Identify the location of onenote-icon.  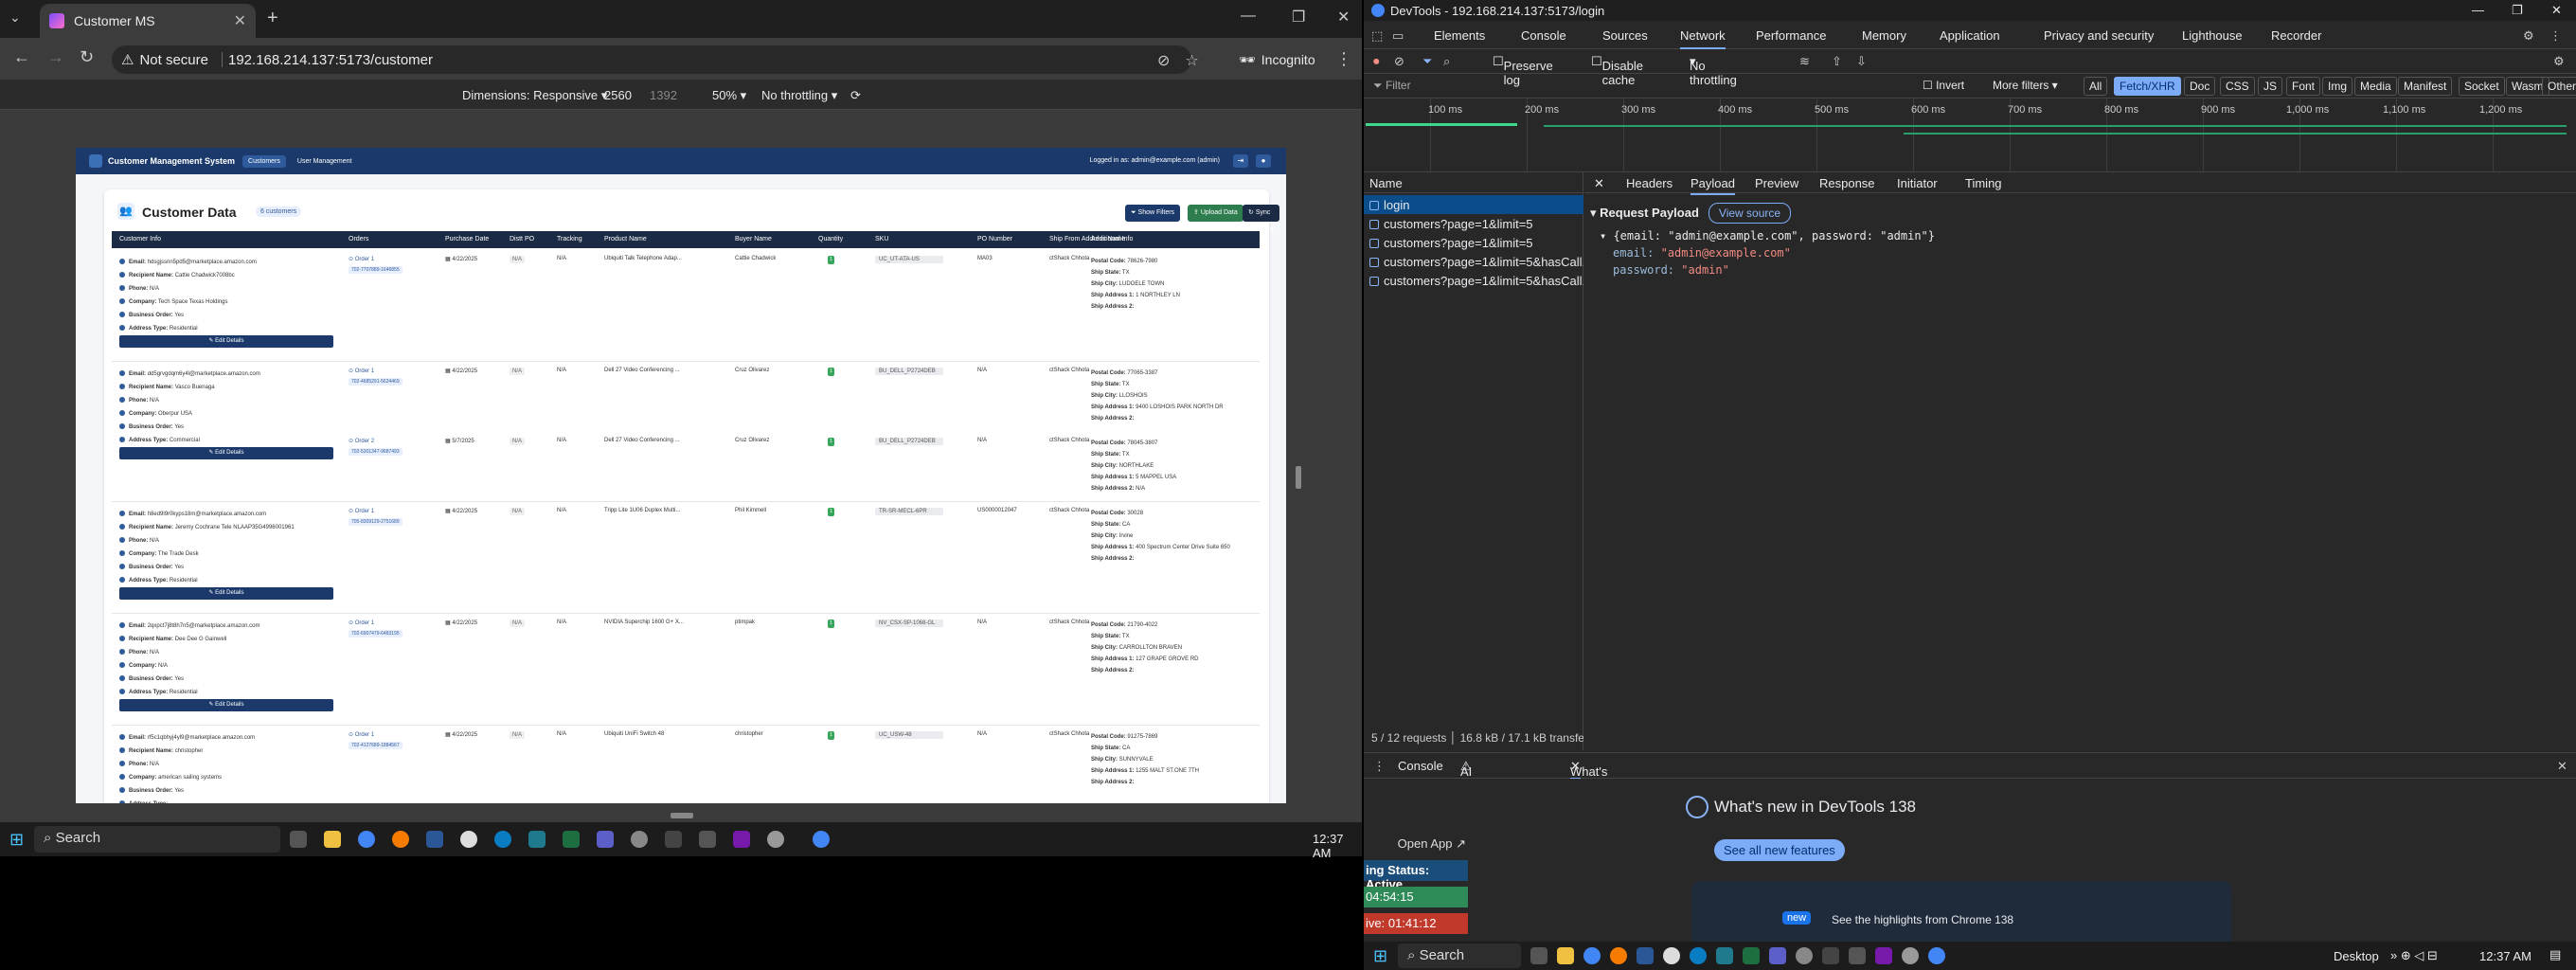
(1883, 955).